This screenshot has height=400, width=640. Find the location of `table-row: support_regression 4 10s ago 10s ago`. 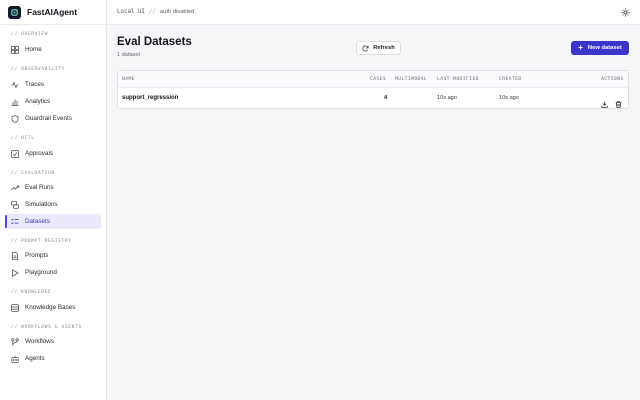

table-row: support_regression 4 10s ago 10s ago is located at coordinates (373, 98).